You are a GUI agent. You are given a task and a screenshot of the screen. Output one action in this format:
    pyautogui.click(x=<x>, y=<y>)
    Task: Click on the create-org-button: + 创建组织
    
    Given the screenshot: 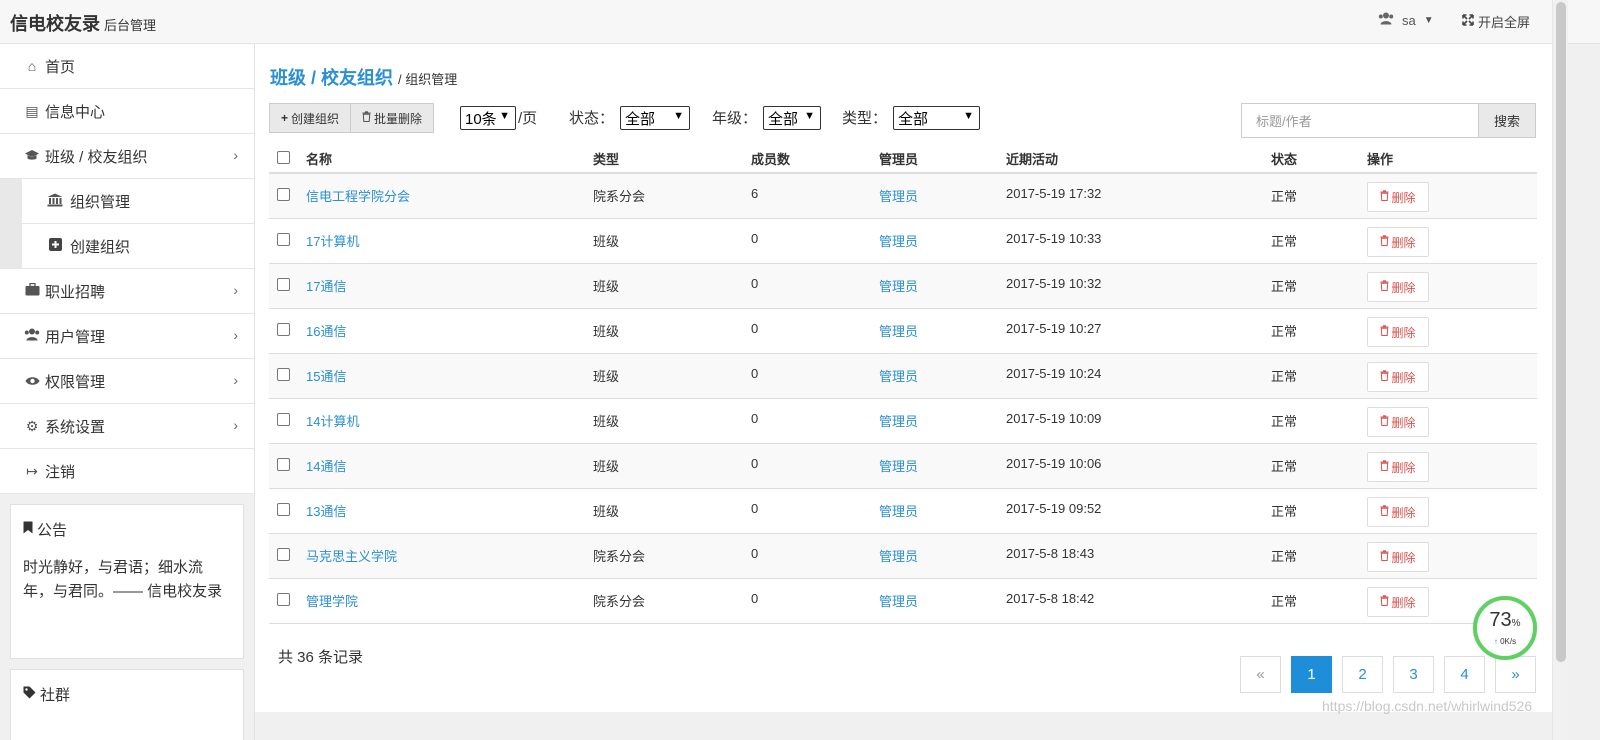 What is the action you would take?
    pyautogui.click(x=311, y=118)
    